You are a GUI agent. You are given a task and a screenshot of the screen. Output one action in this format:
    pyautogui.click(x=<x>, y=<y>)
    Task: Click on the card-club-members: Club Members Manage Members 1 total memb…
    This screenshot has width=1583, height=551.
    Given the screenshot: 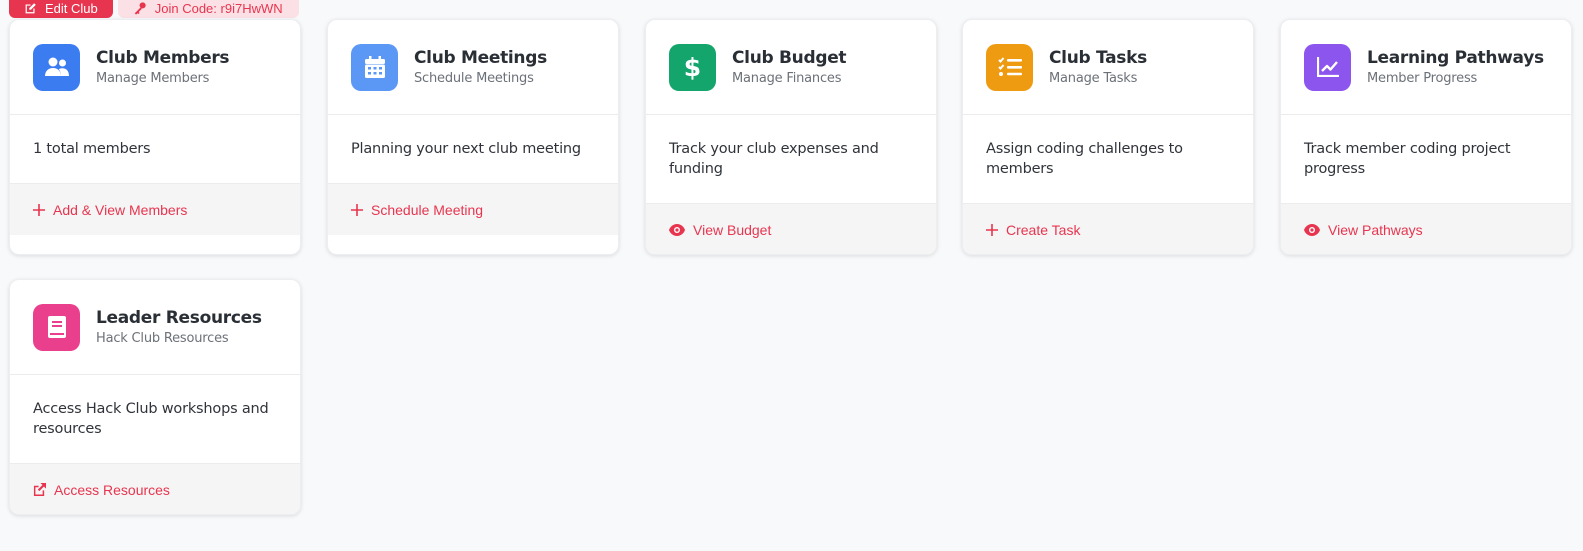 What is the action you would take?
    pyautogui.click(x=155, y=137)
    